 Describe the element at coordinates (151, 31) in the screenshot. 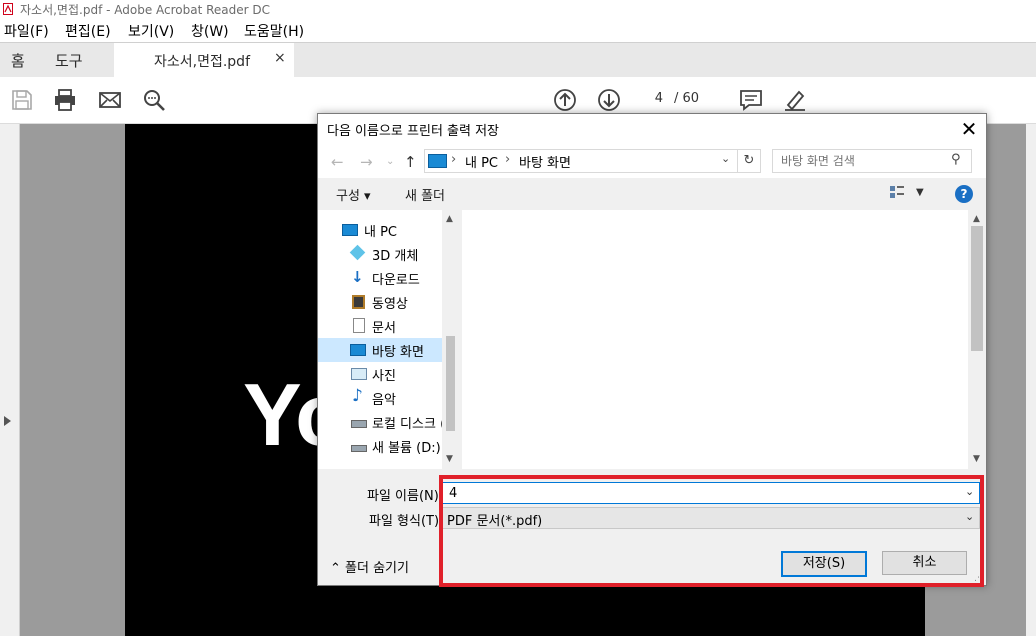

I see `menu-view: 보기(V)` at that location.